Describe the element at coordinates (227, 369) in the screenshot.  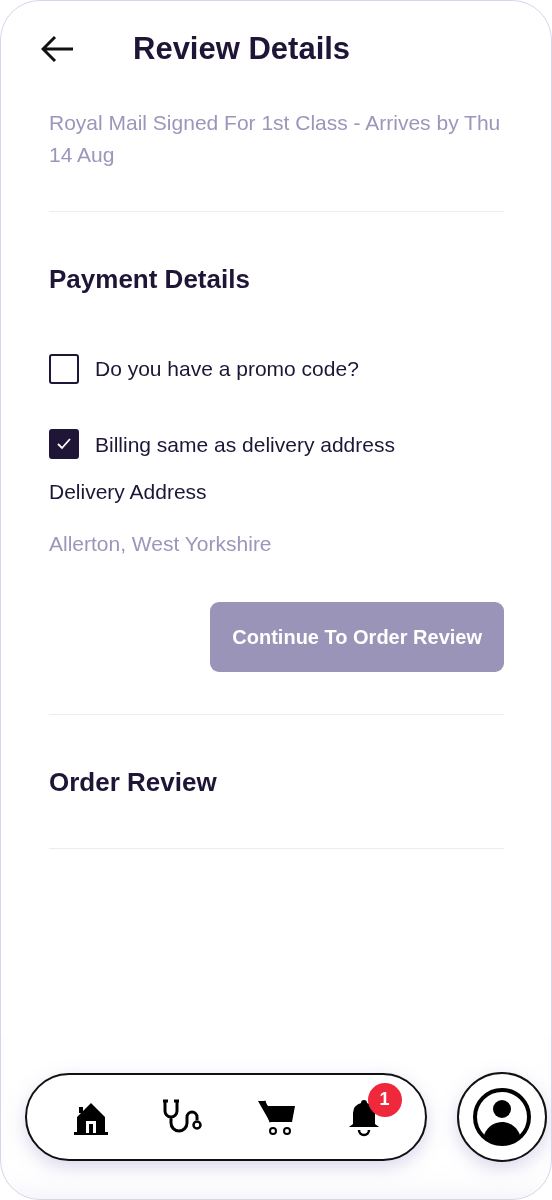
I see `checkbox-label: Do you have a promo code?` at that location.